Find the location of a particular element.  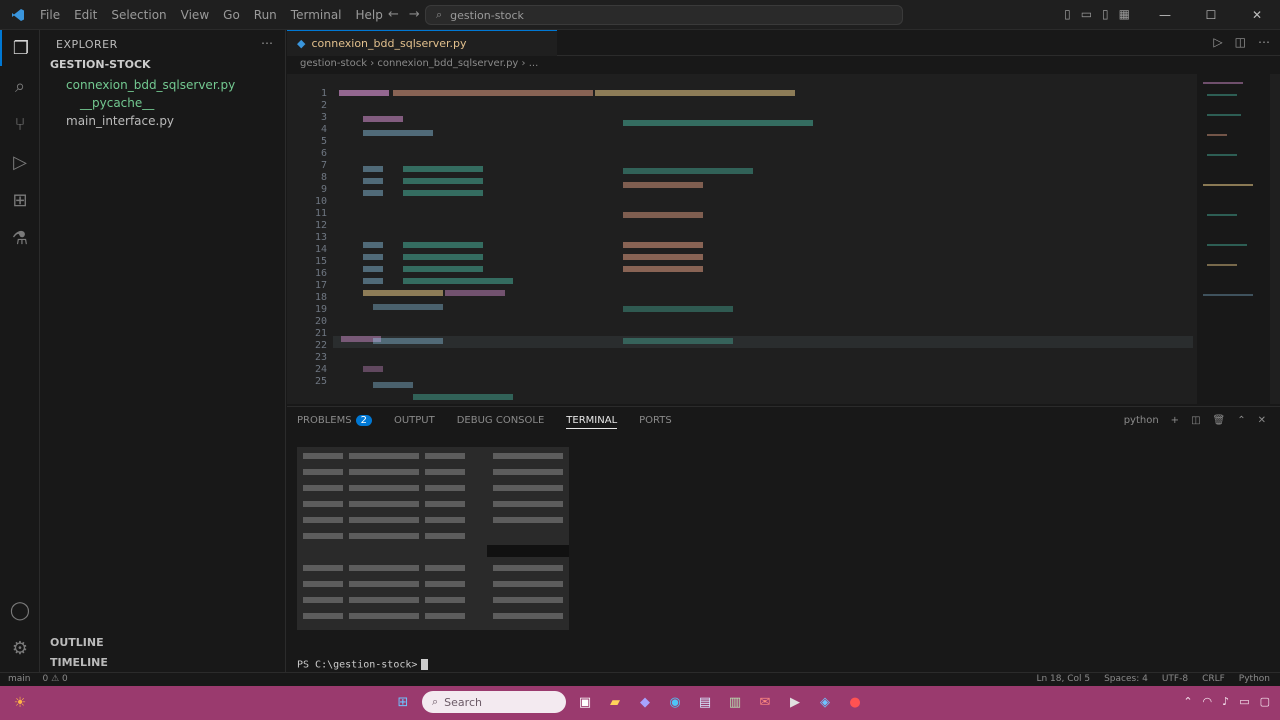

timeline-section: TIMELINE is located at coordinates (79, 662).